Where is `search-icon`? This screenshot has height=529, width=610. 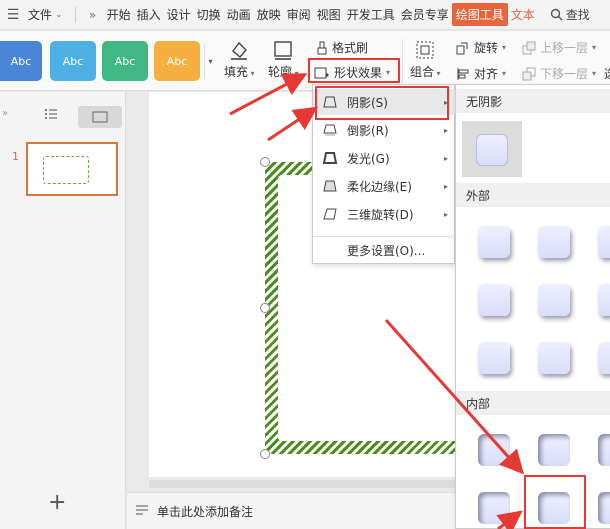
search-icon is located at coordinates (556, 14).